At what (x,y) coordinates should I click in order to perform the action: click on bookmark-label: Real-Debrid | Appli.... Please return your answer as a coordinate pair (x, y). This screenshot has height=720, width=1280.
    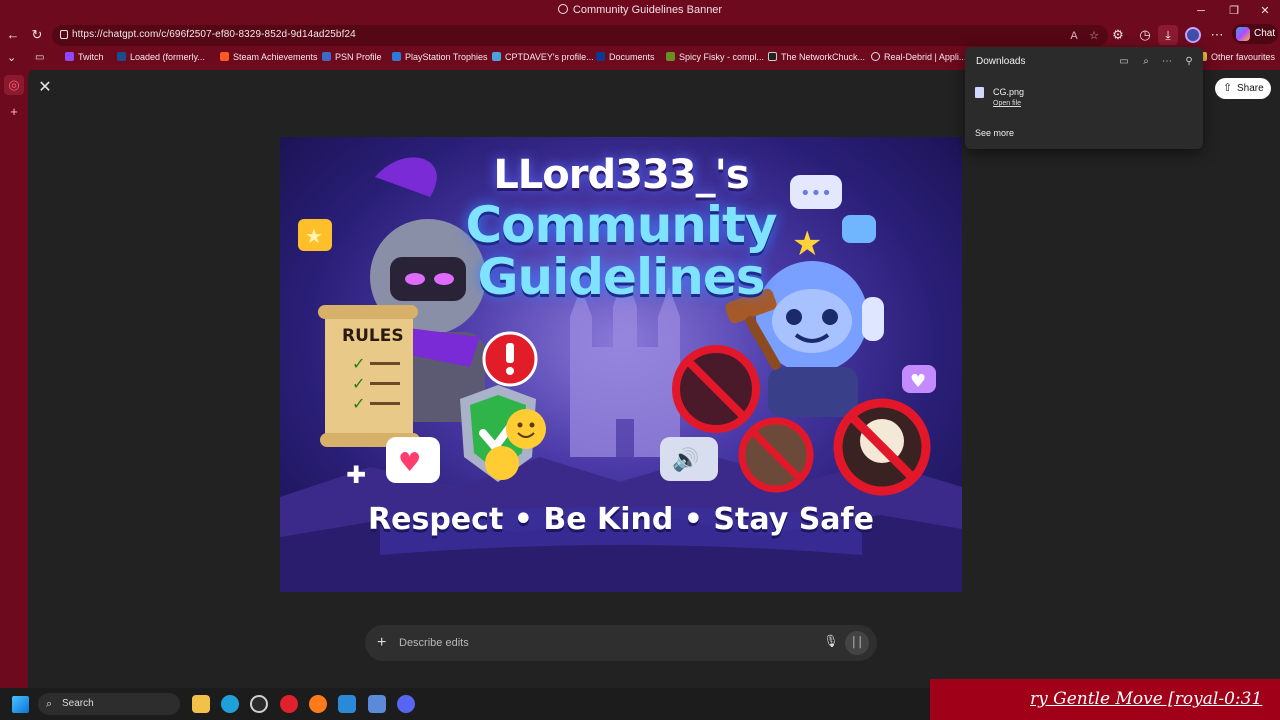
    Looking at the image, I should click on (925, 57).